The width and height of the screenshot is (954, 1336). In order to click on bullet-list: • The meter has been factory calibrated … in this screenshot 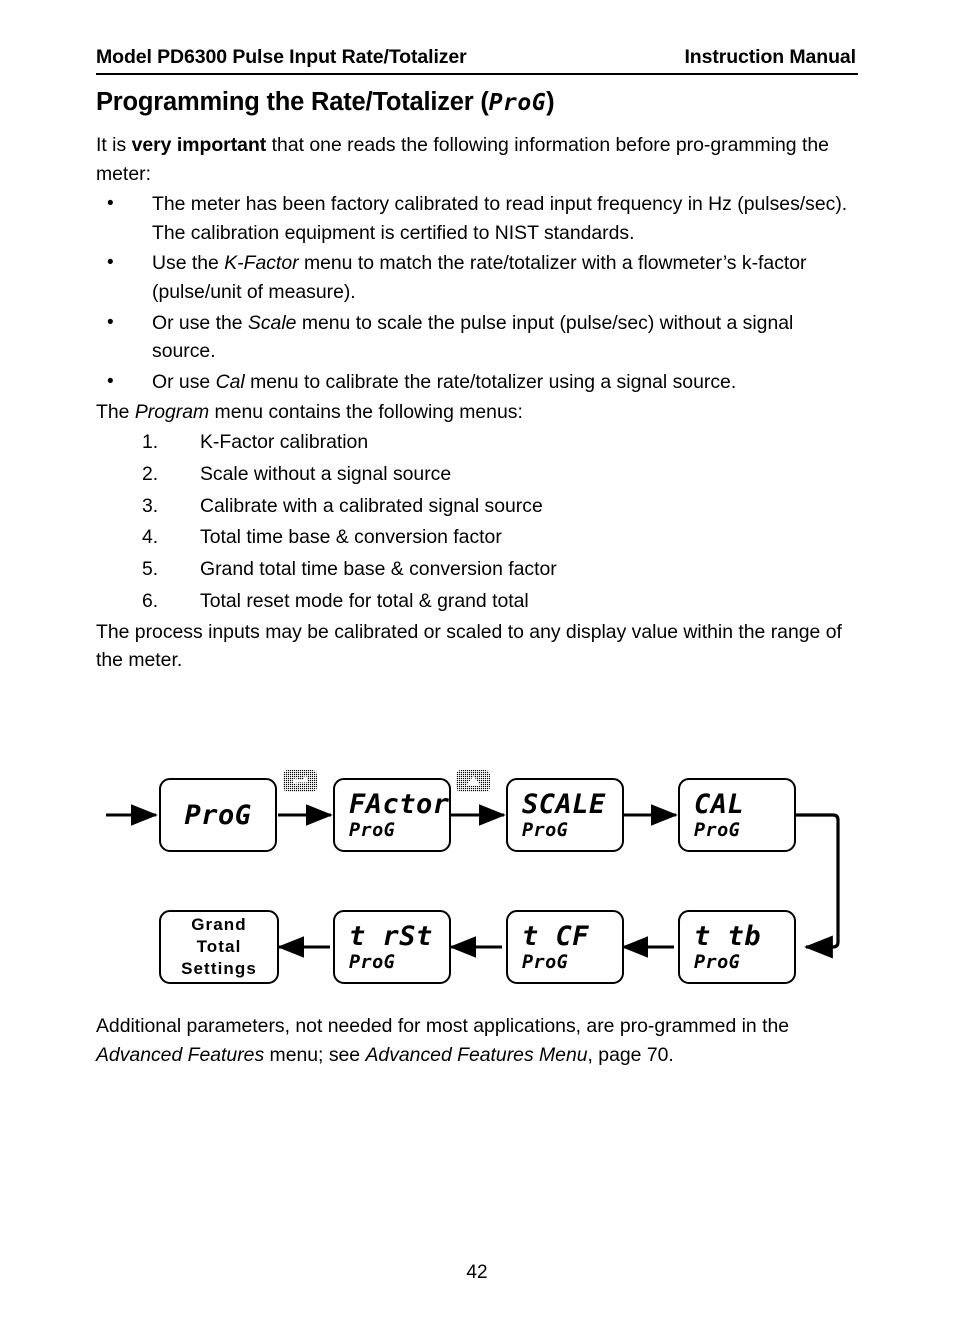, I will do `click(478, 293)`.